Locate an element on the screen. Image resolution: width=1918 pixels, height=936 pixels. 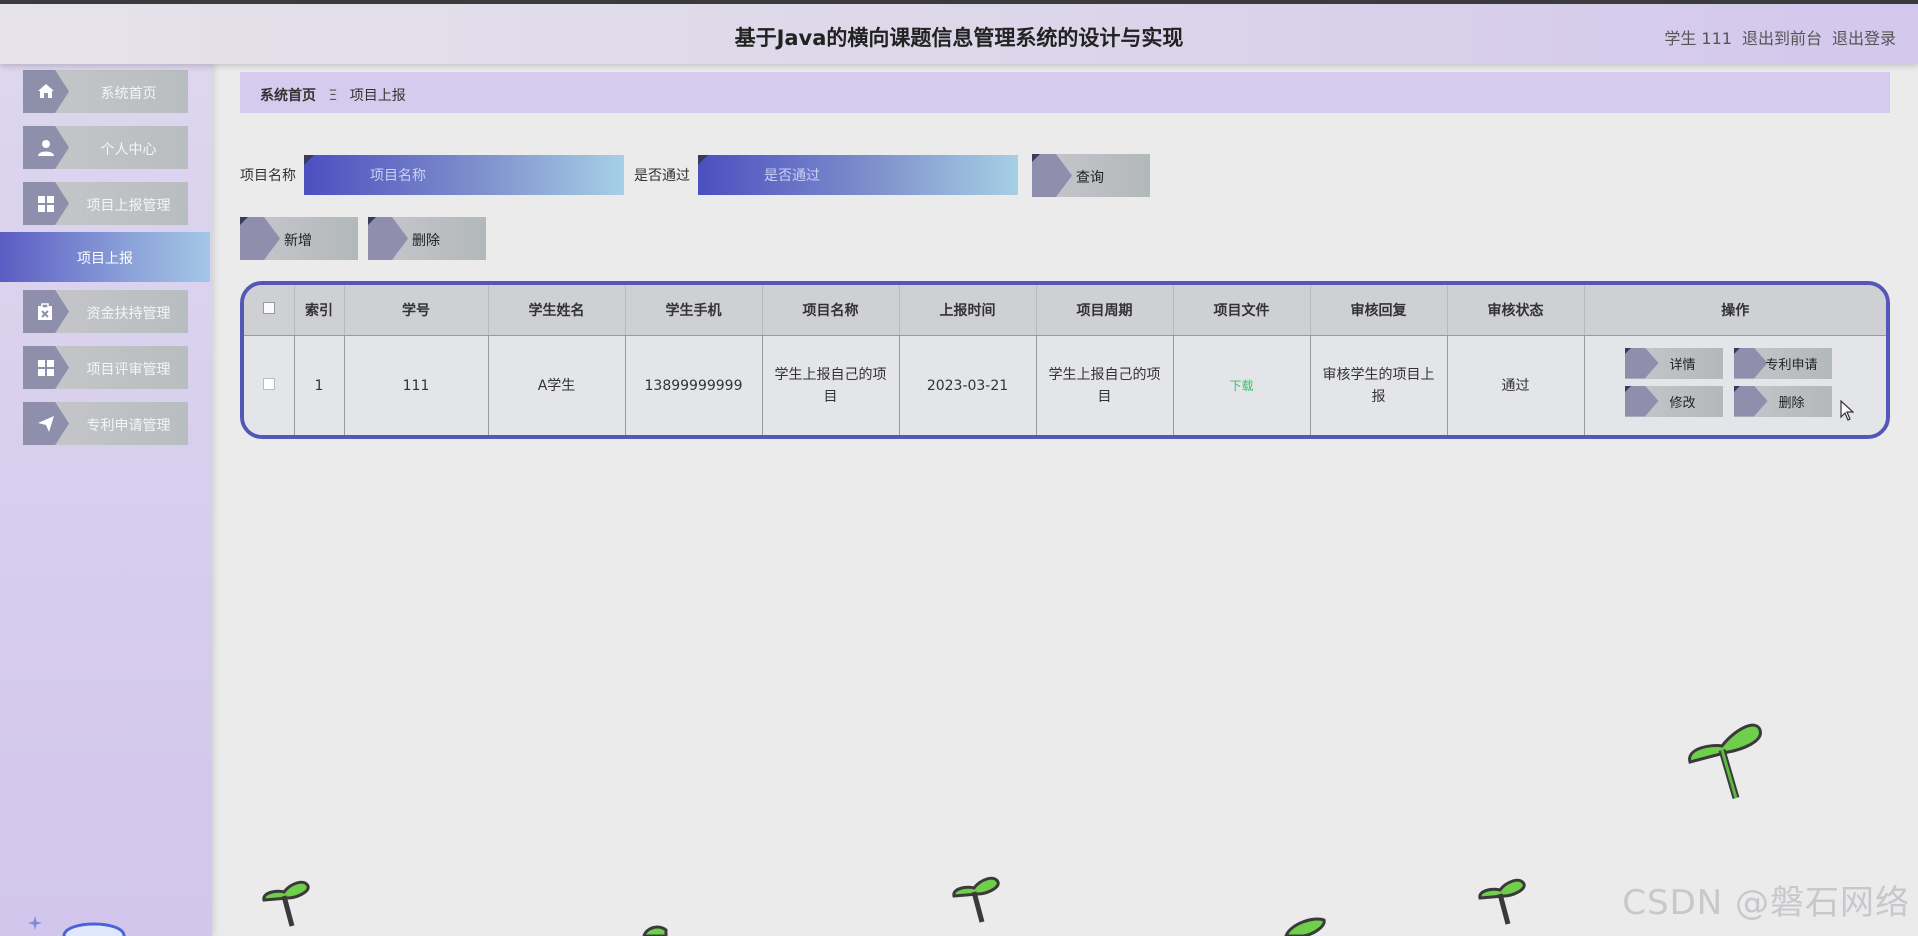
select-all-checkbox is located at coordinates (268, 307).